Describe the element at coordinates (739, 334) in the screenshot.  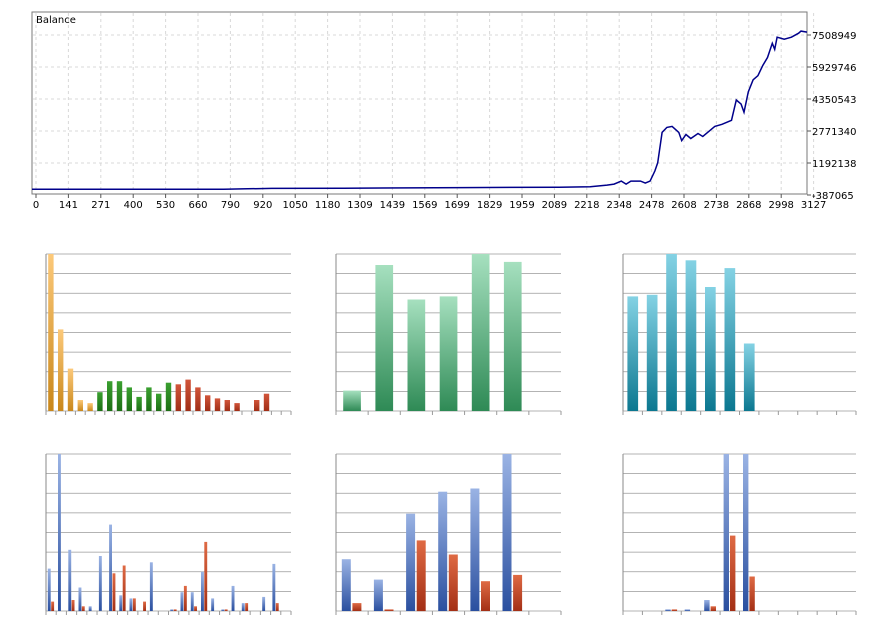
I see `teal-bar-chart` at that location.